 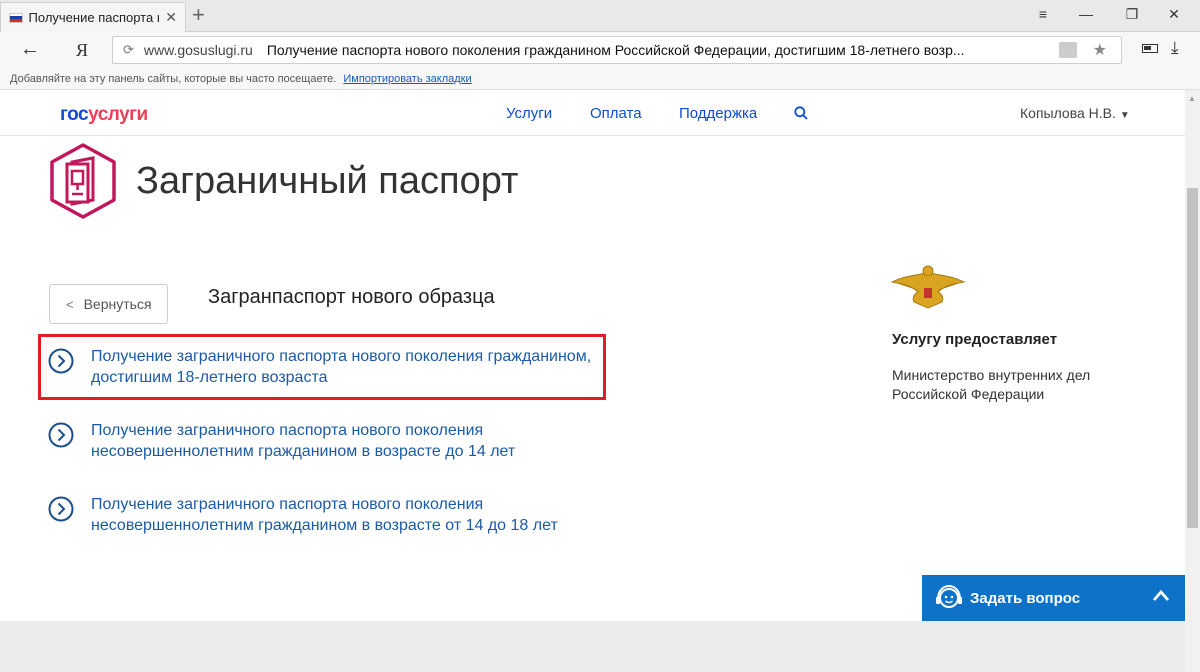 What do you see at coordinates (1124, 115) in the screenshot?
I see `chevron-down-icon: ▼` at bounding box center [1124, 115].